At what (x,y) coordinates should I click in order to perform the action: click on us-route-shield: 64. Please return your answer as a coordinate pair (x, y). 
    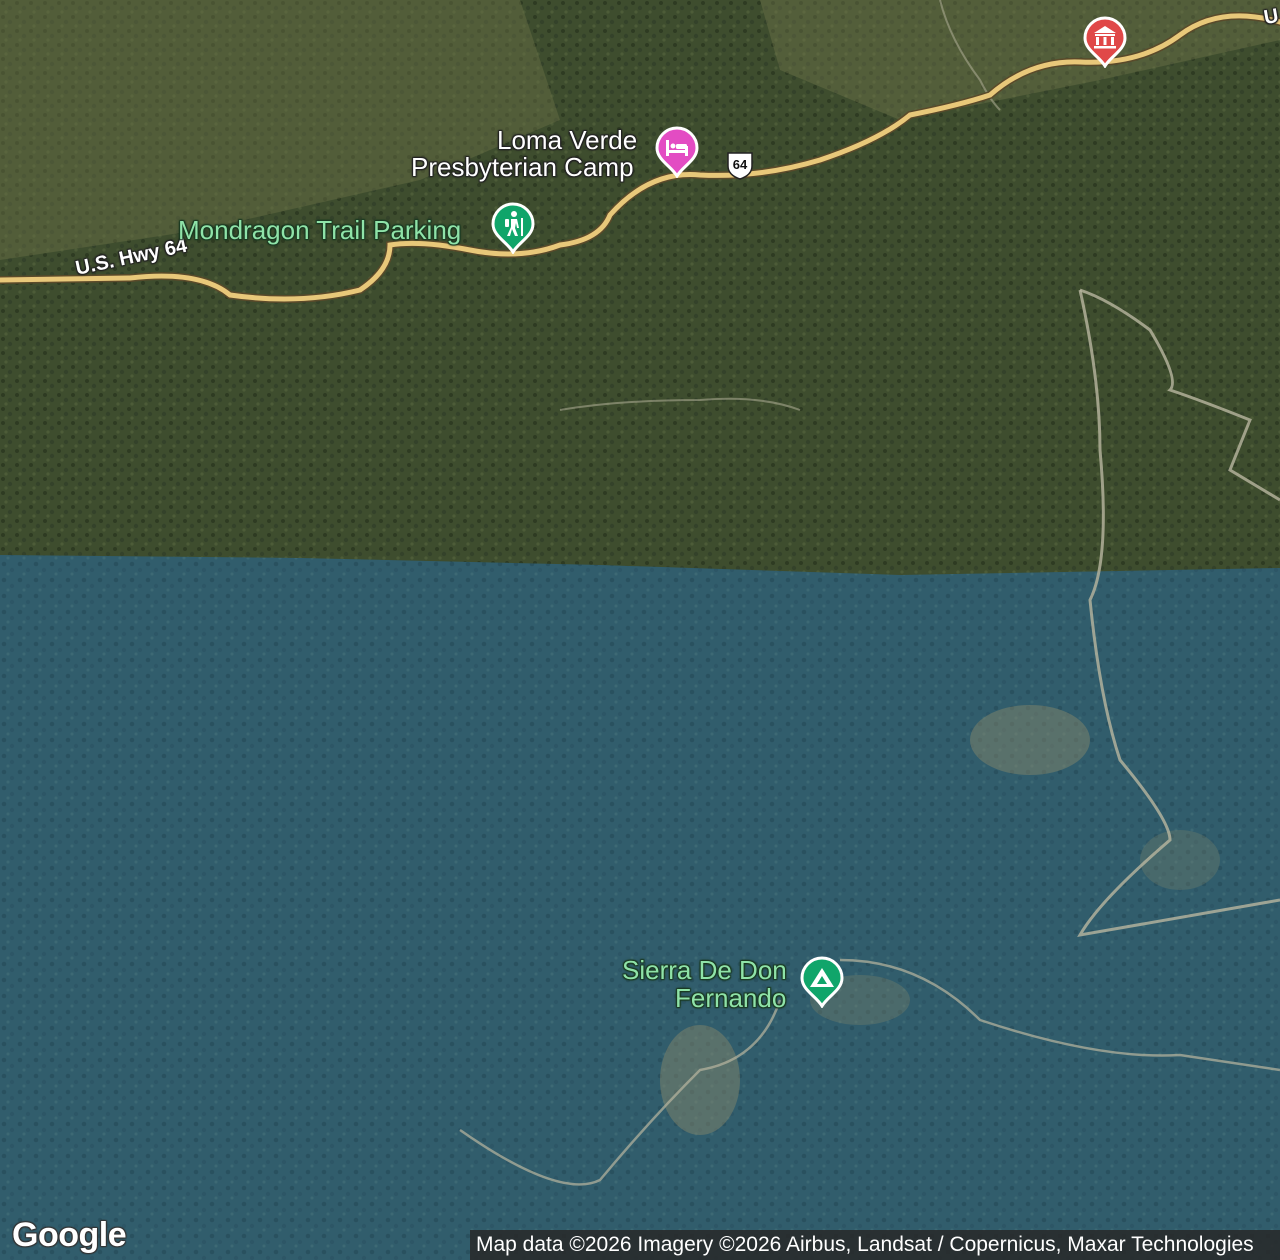
    Looking at the image, I should click on (740, 165).